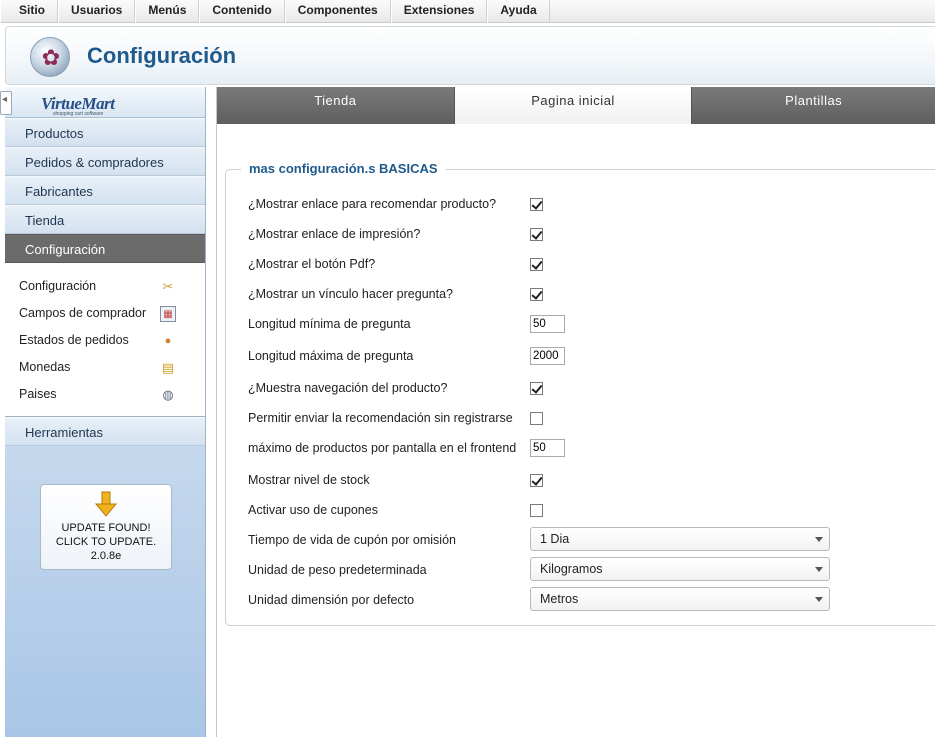  Describe the element at coordinates (105, 286) in the screenshot. I see `submenu-item-configuracion: Configuración ✂` at that location.